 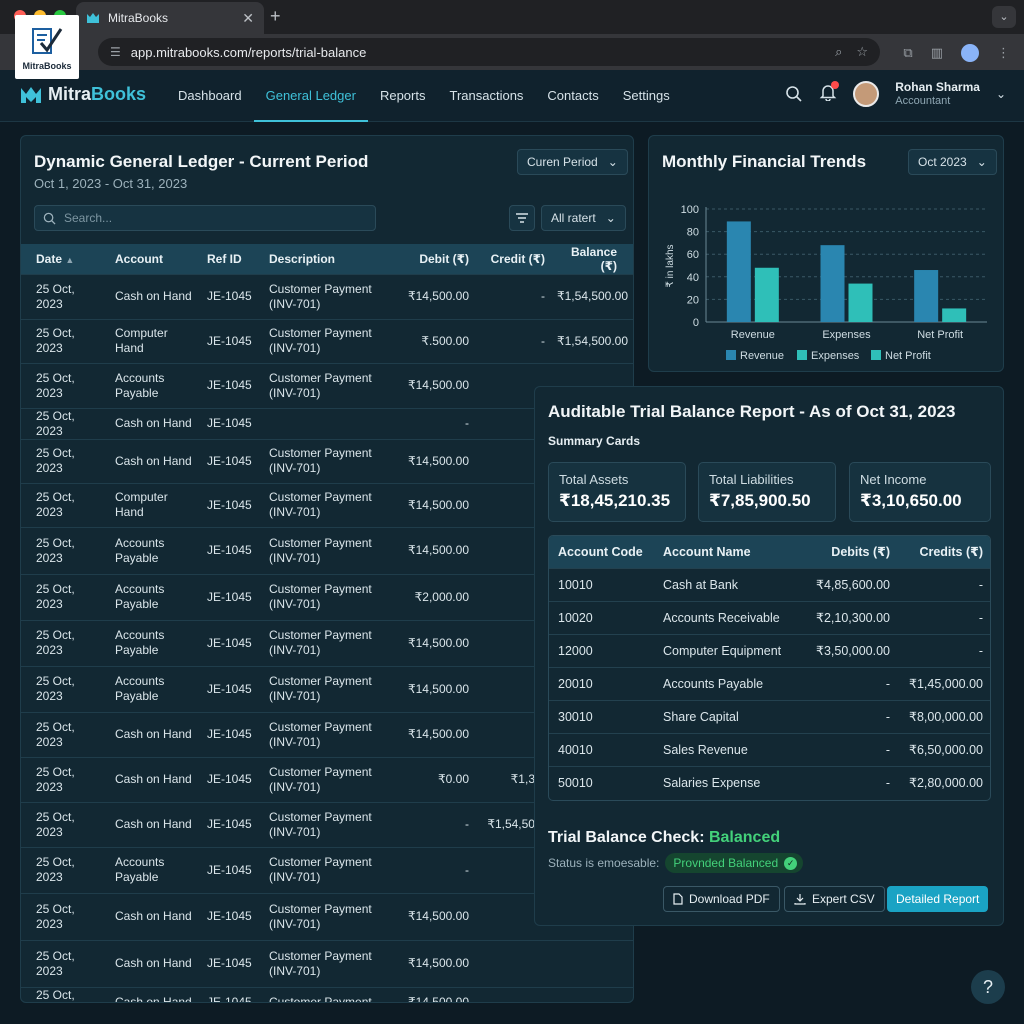 I want to click on col-description: Description, so click(x=322, y=259).